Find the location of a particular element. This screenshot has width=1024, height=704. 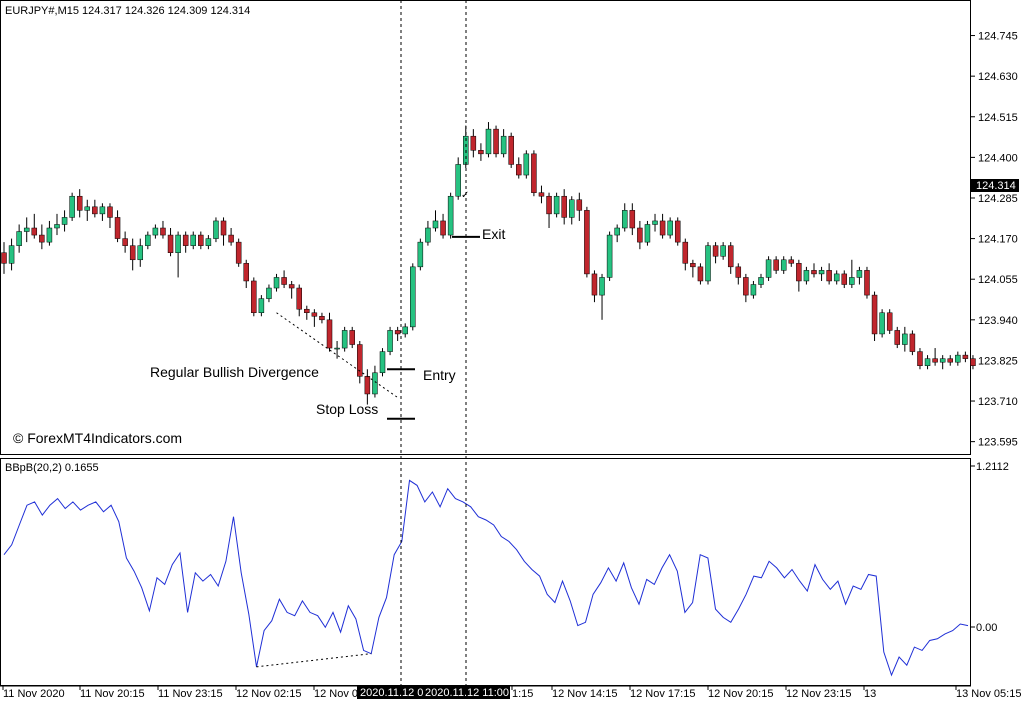

time-tick-label: 12 Nov 02:15 is located at coordinates (268, 694).